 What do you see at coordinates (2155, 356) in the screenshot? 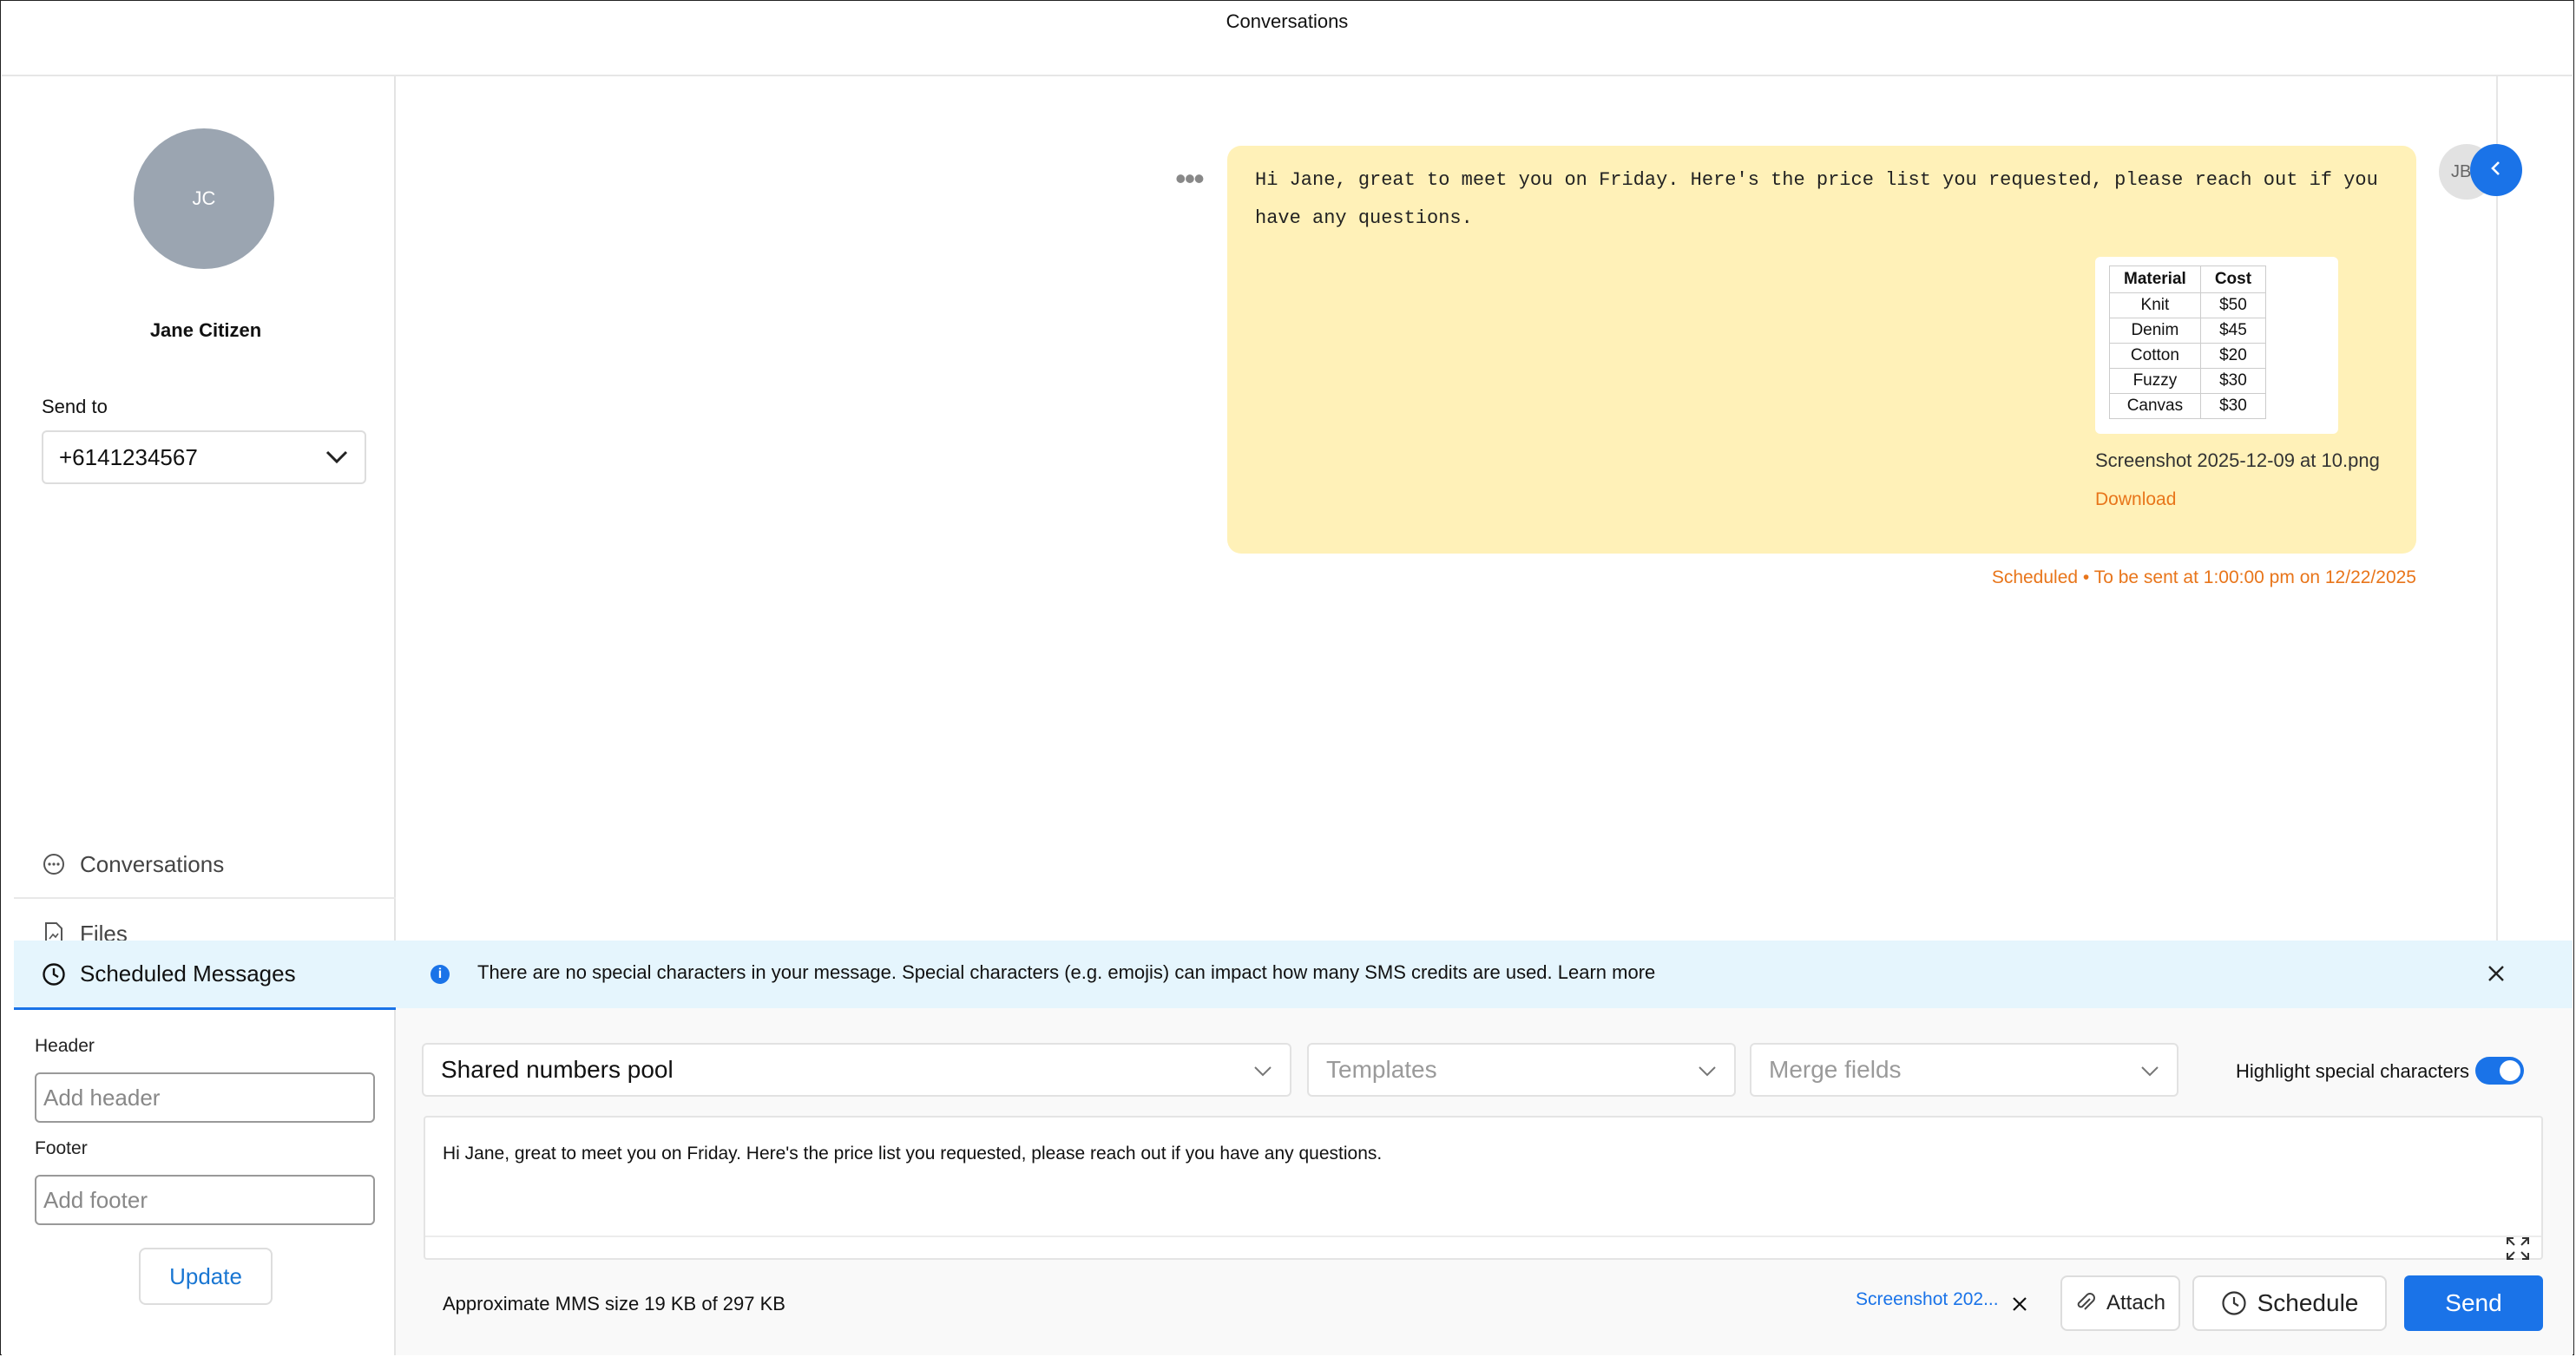
I see `table-cell: Cotton` at bounding box center [2155, 356].